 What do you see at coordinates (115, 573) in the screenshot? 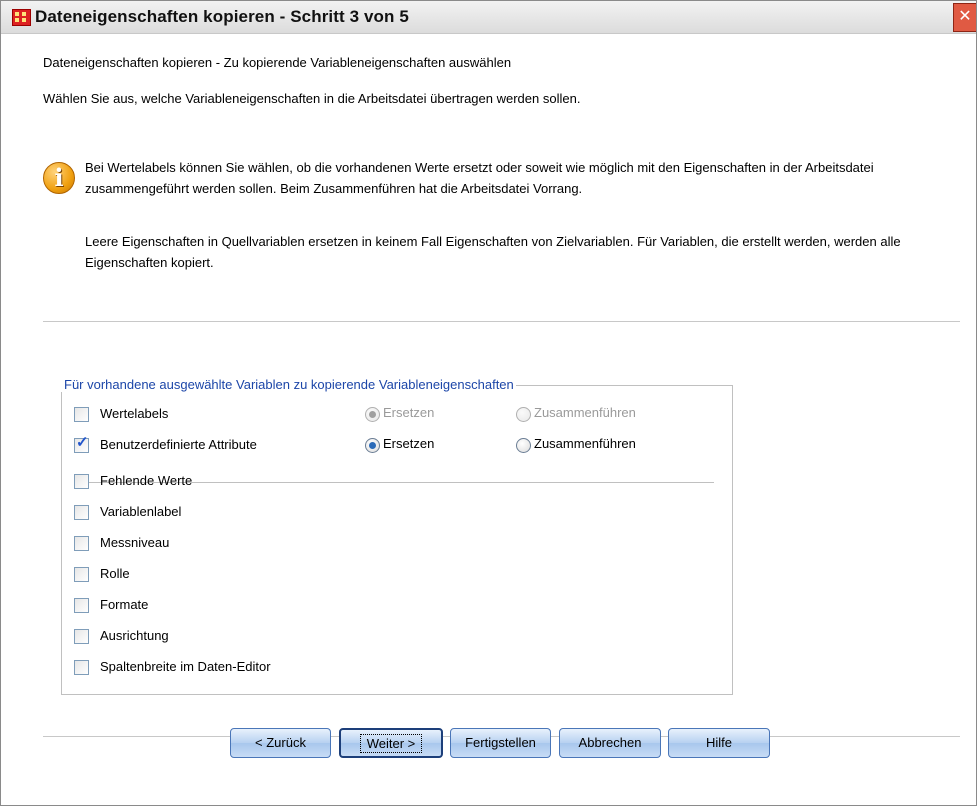
I see `option-label: Rolle` at bounding box center [115, 573].